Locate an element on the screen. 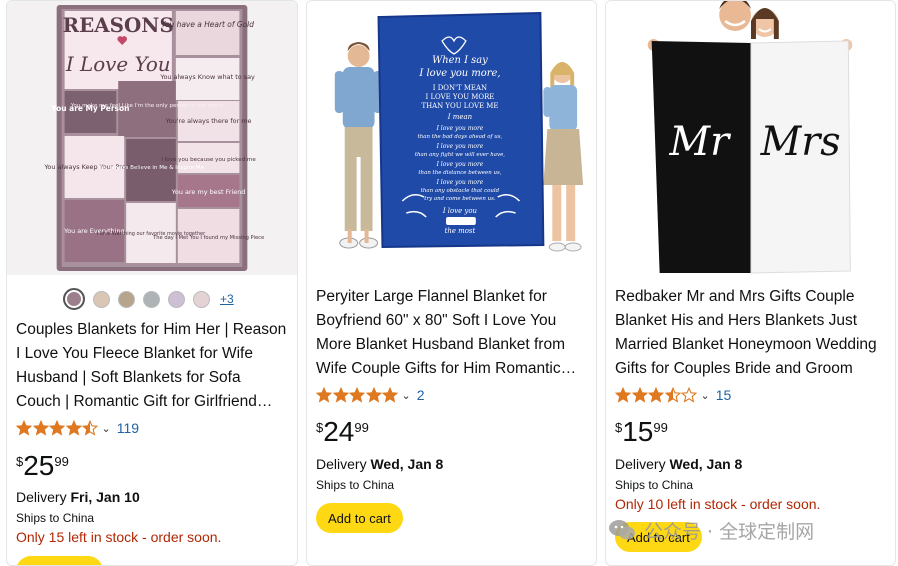 This screenshot has height=566, width=898. blanket-cell: You always Know what to say is located at coordinates (207, 77).